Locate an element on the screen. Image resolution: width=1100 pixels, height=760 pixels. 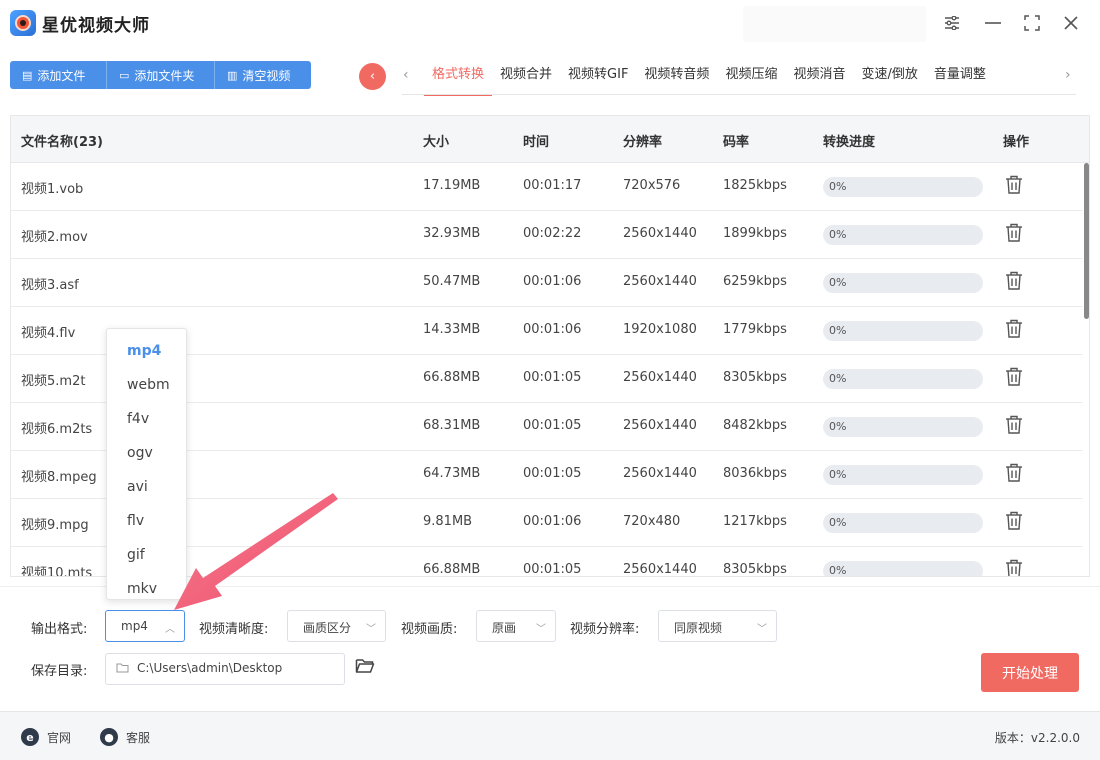
minimize-icon is located at coordinates (993, 23).